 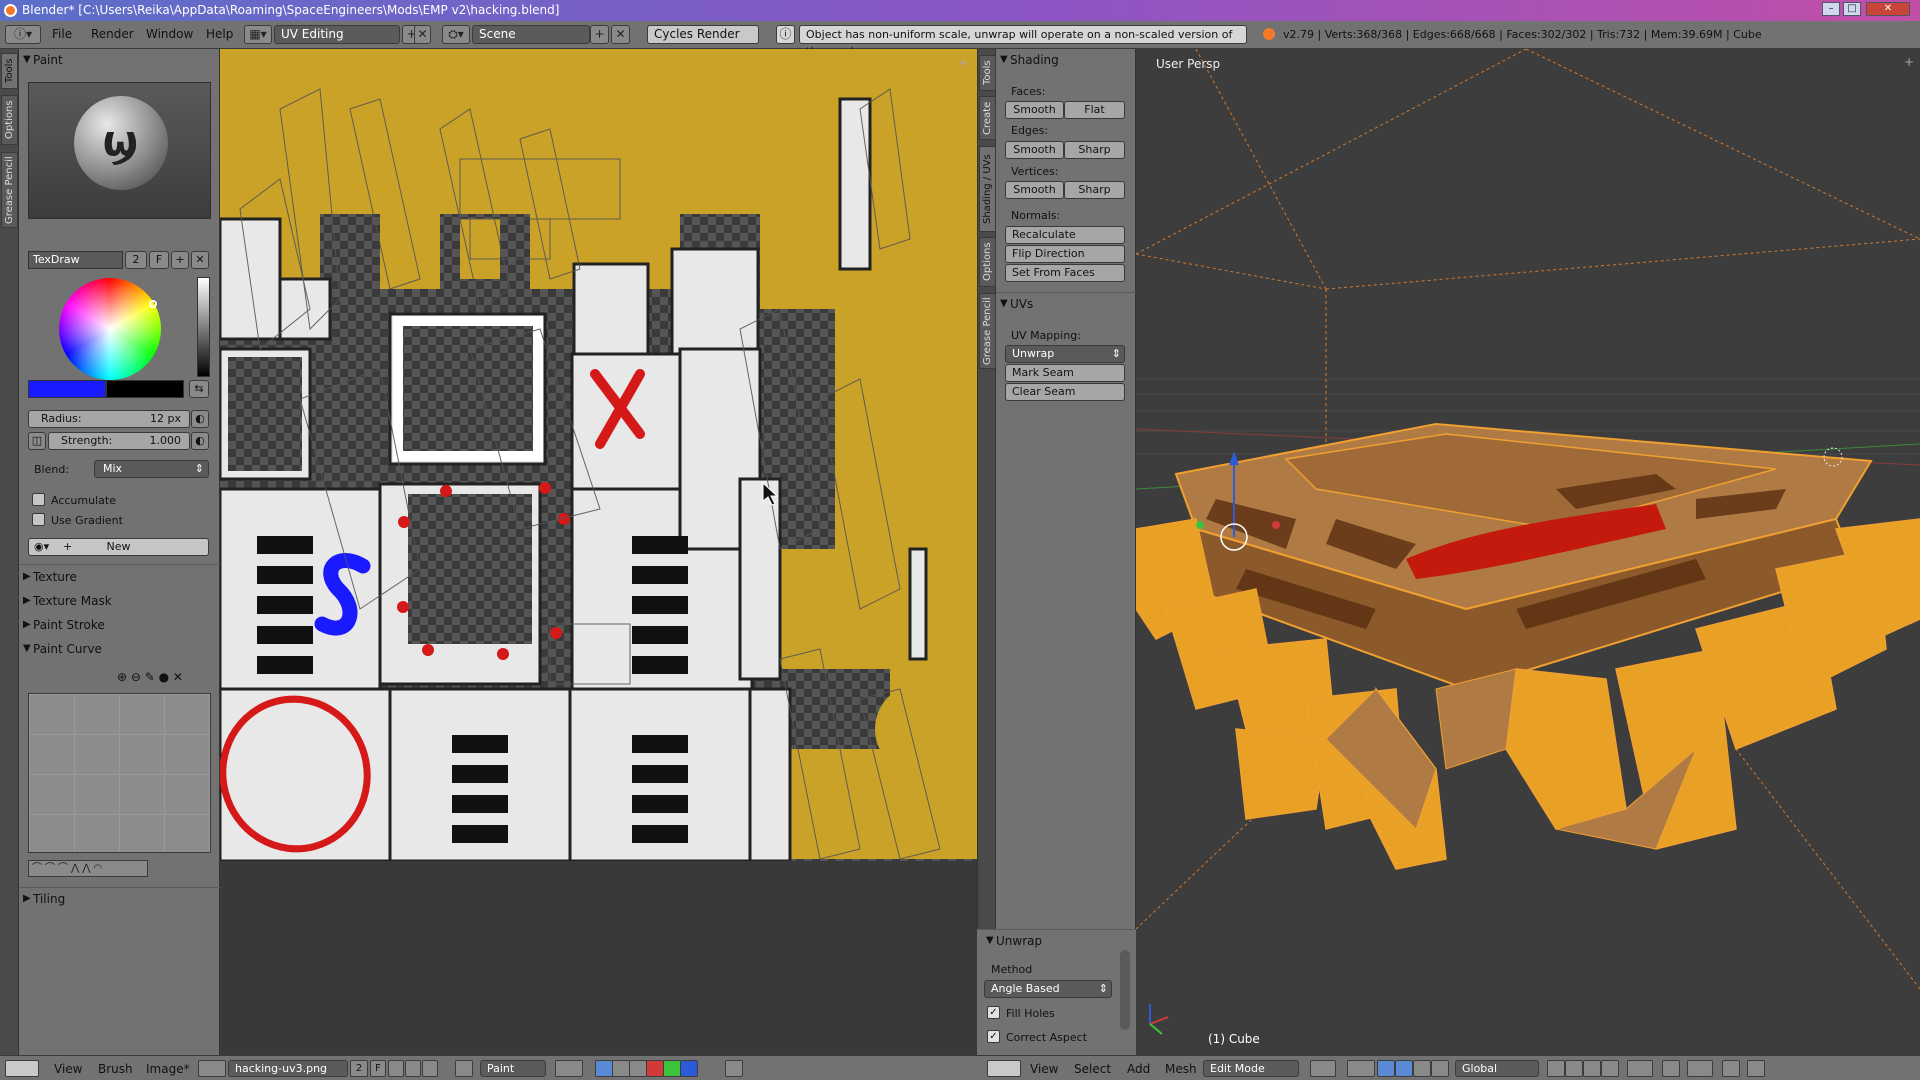 I want to click on unwrap-menu: Unwrap ⇕, so click(x=1065, y=354).